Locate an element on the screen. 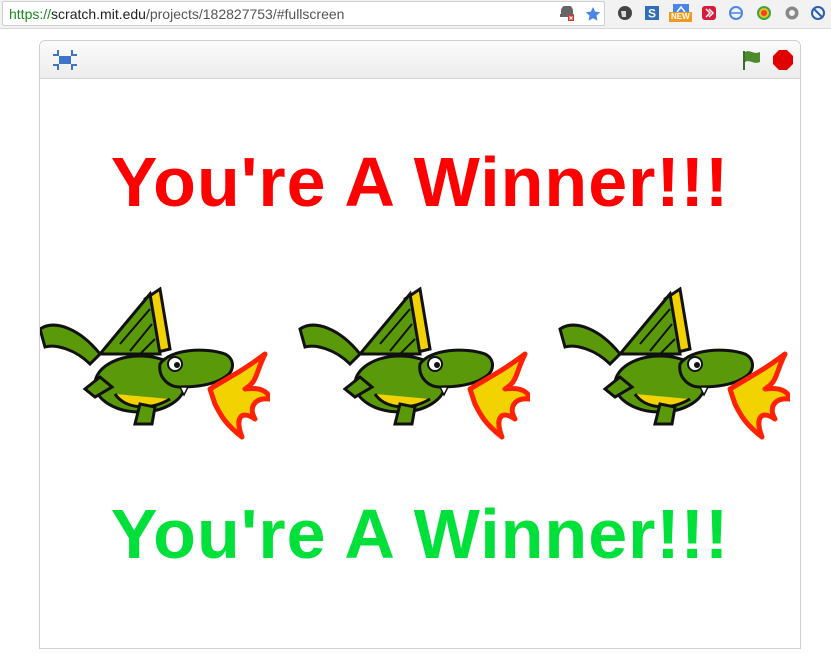 The height and width of the screenshot is (655, 831). site-settings-icon is located at coordinates (567, 14).